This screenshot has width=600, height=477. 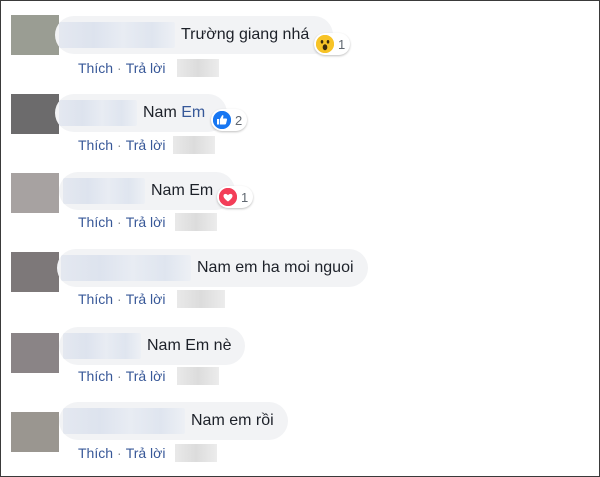 I want to click on like-icon, so click(x=222, y=120).